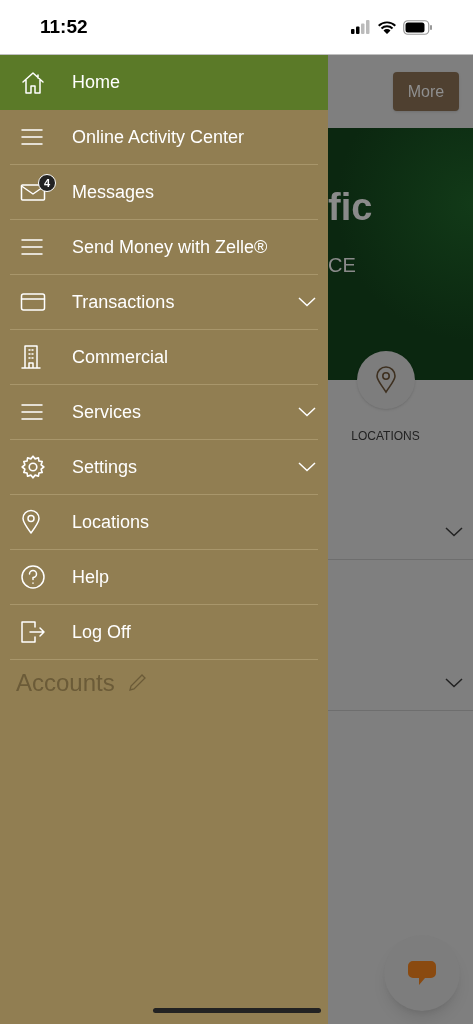  Describe the element at coordinates (96, 82) in the screenshot. I see `menu-item-label: Home` at that location.